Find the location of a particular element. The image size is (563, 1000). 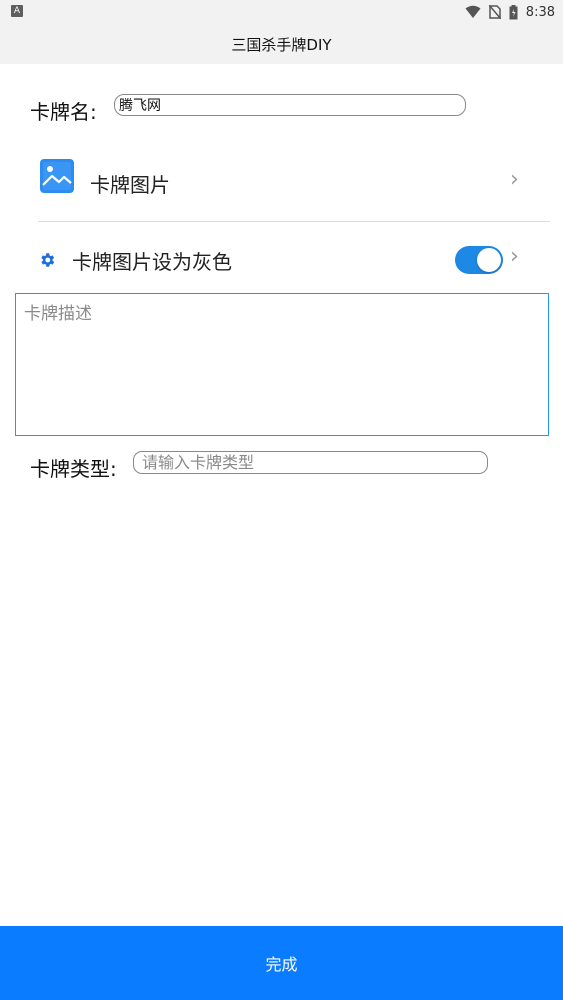

no-sim-icon is located at coordinates (494, 12).